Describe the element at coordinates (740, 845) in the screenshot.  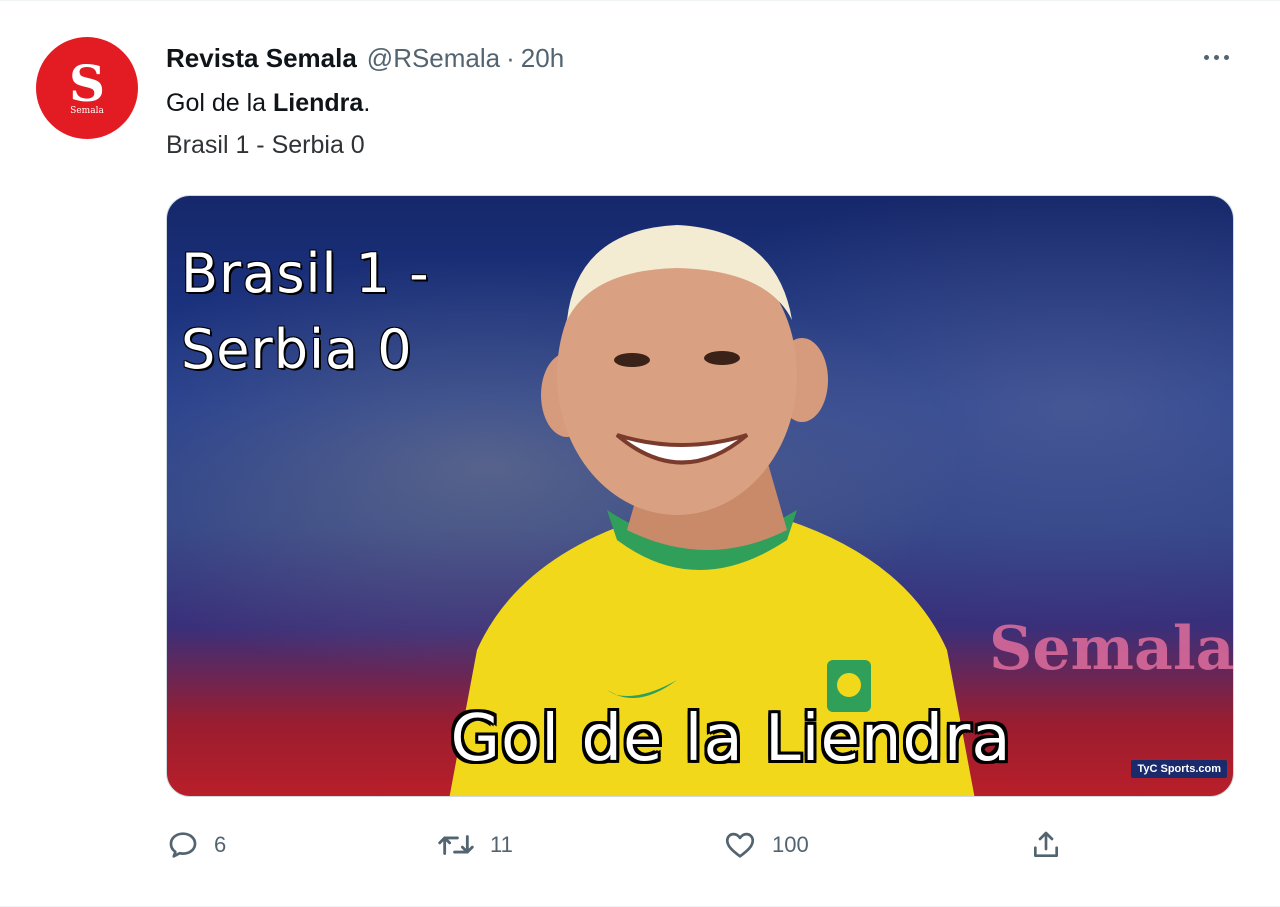
I see `heart-icon` at that location.